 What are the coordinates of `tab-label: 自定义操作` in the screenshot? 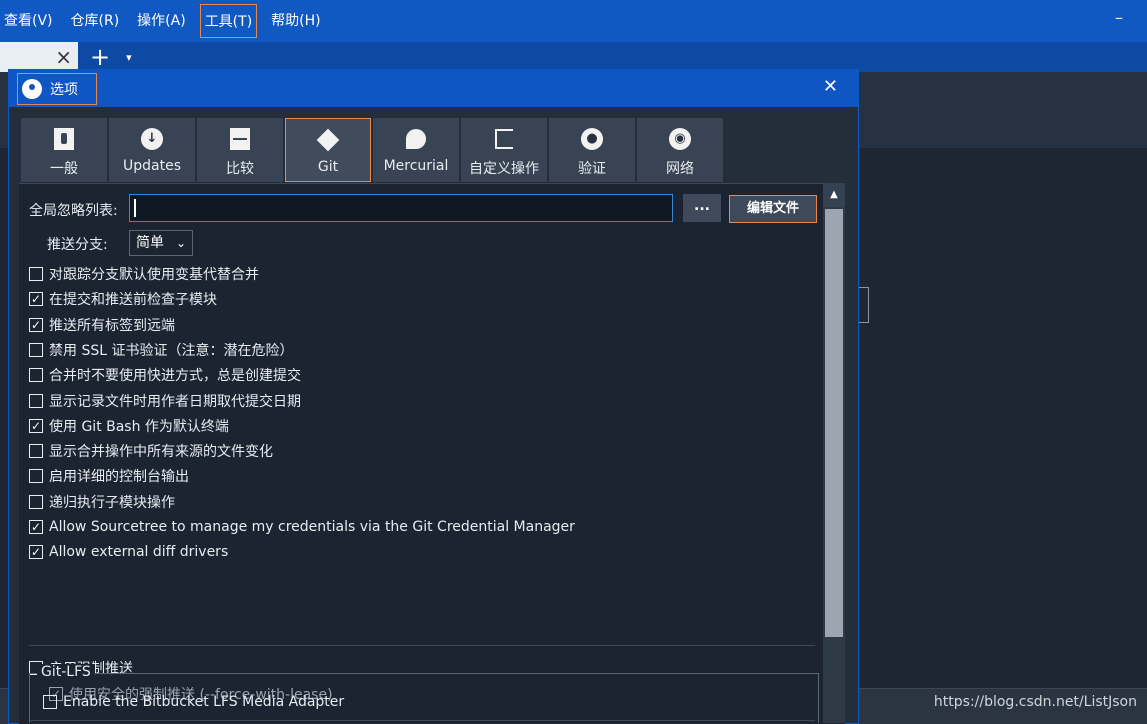 It's located at (504, 169).